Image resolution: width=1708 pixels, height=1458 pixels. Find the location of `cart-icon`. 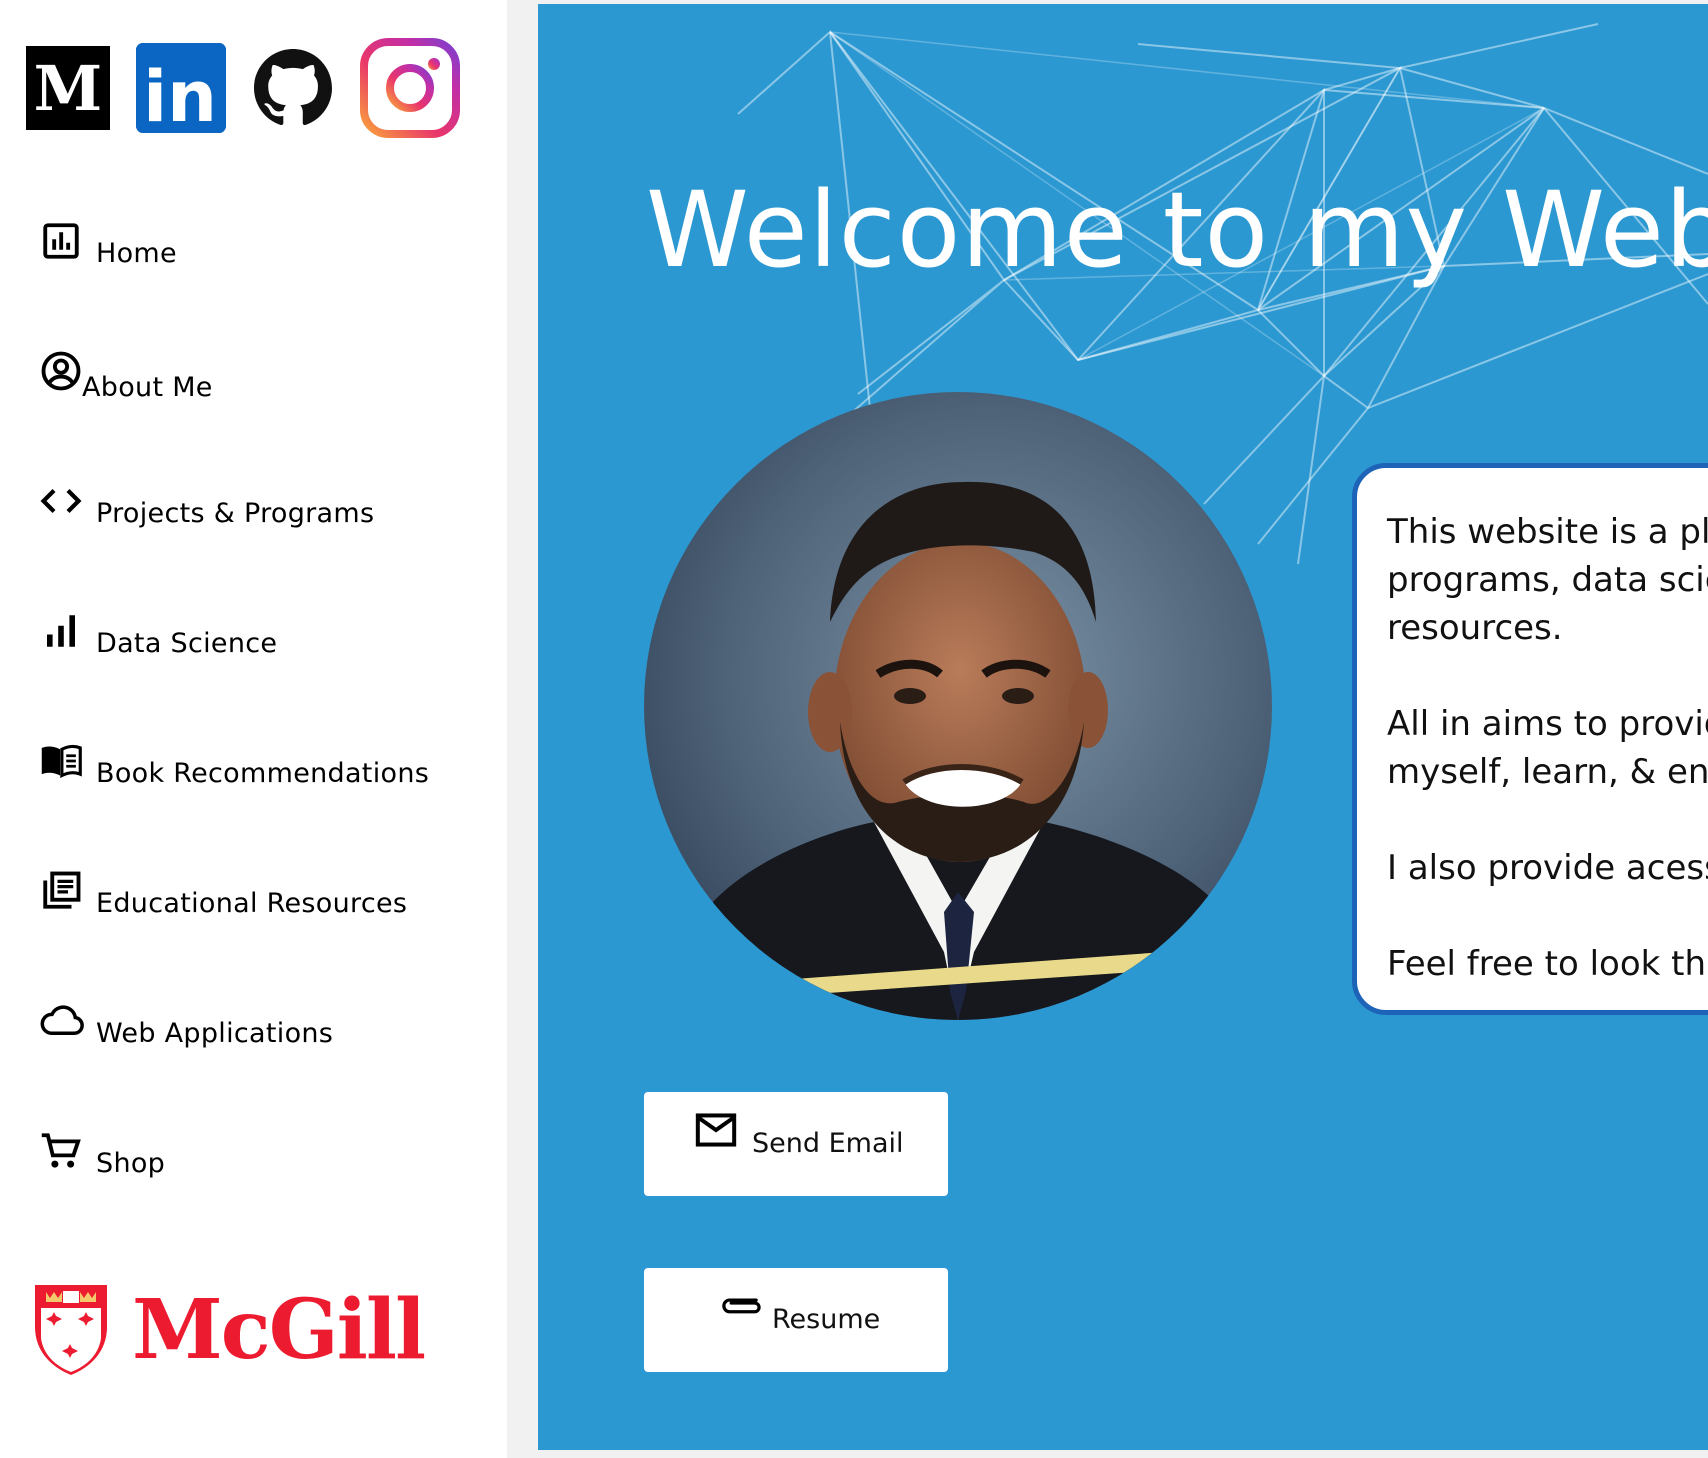

cart-icon is located at coordinates (61, 1151).